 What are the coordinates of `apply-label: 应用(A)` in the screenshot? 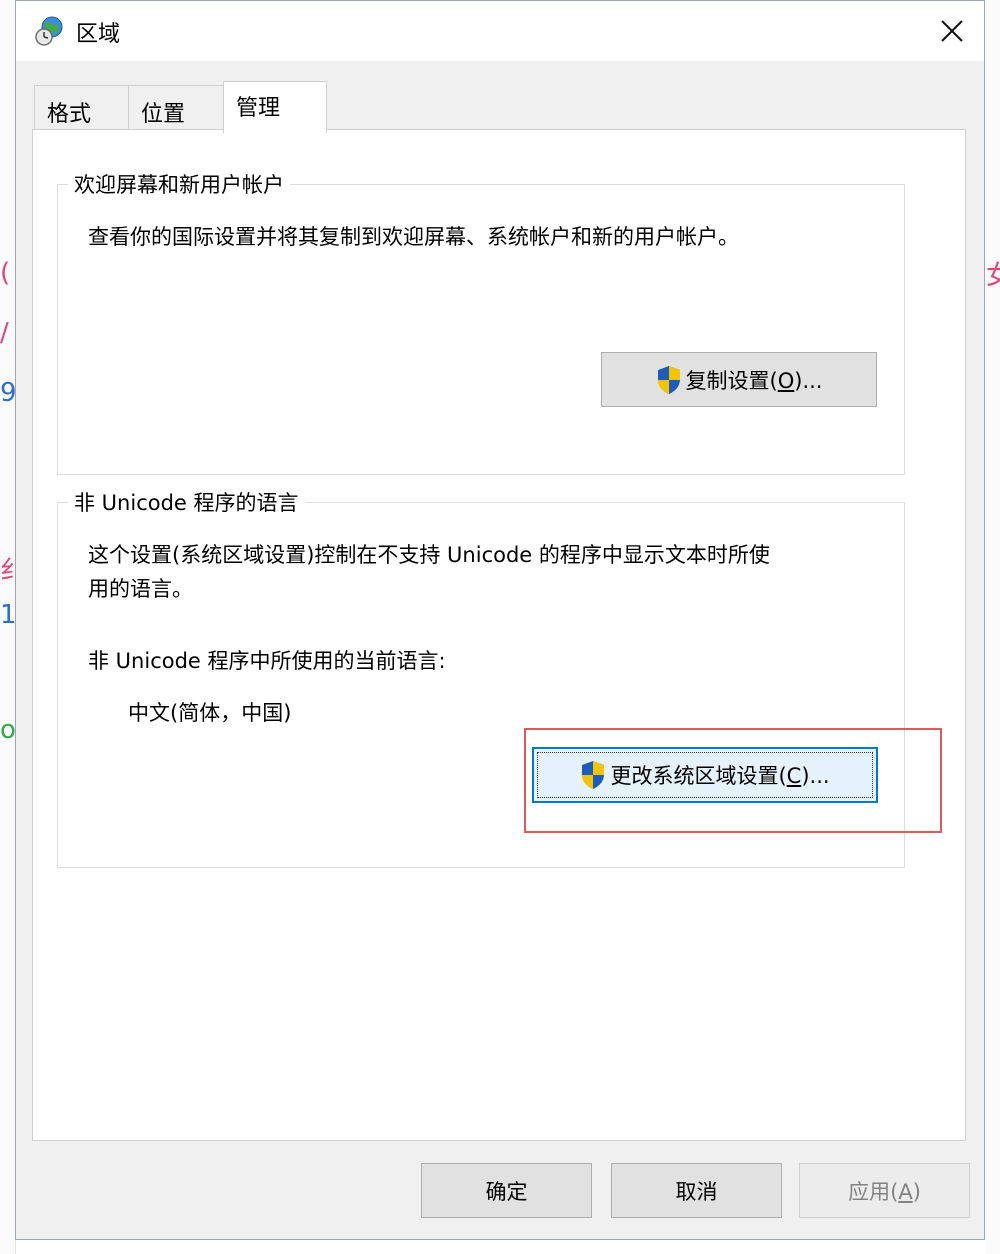 It's located at (884, 1191).